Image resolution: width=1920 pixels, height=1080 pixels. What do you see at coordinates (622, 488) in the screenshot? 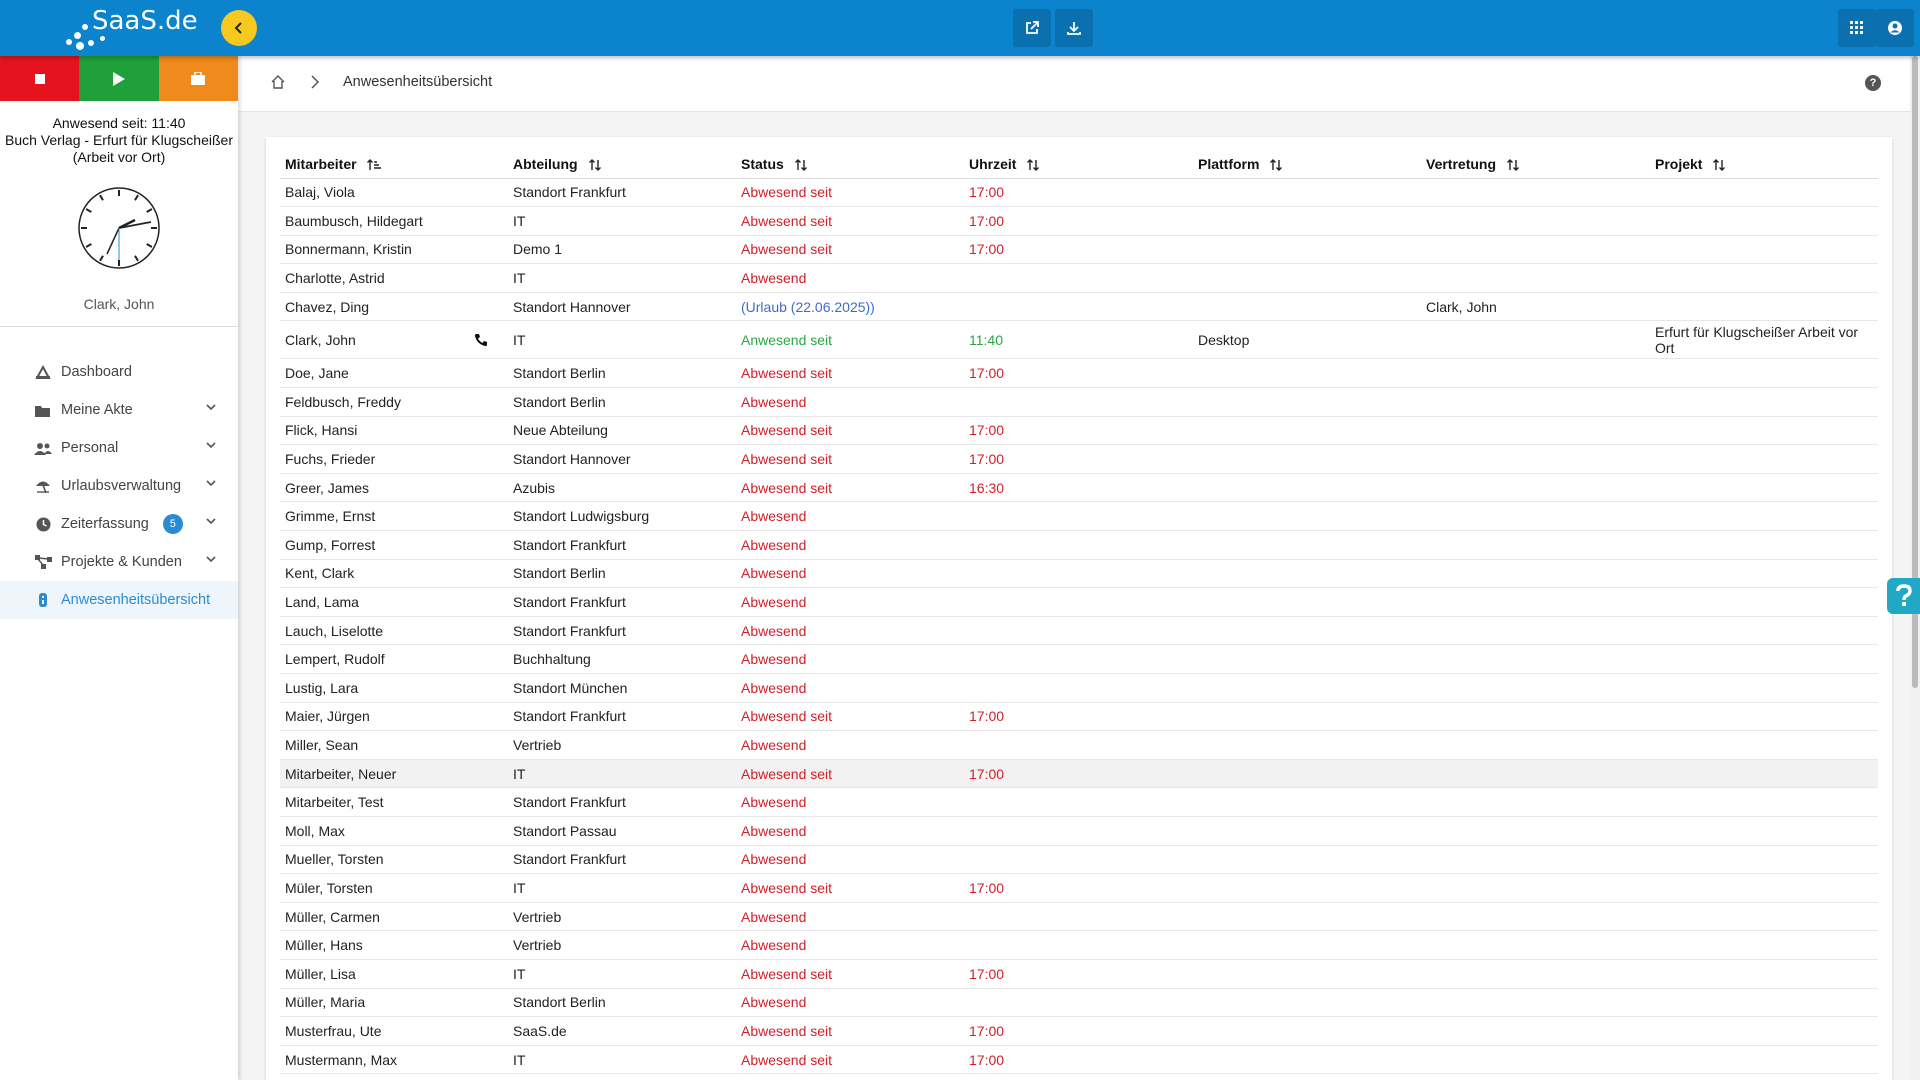
I see `cell-abteilung: Azubis` at bounding box center [622, 488].